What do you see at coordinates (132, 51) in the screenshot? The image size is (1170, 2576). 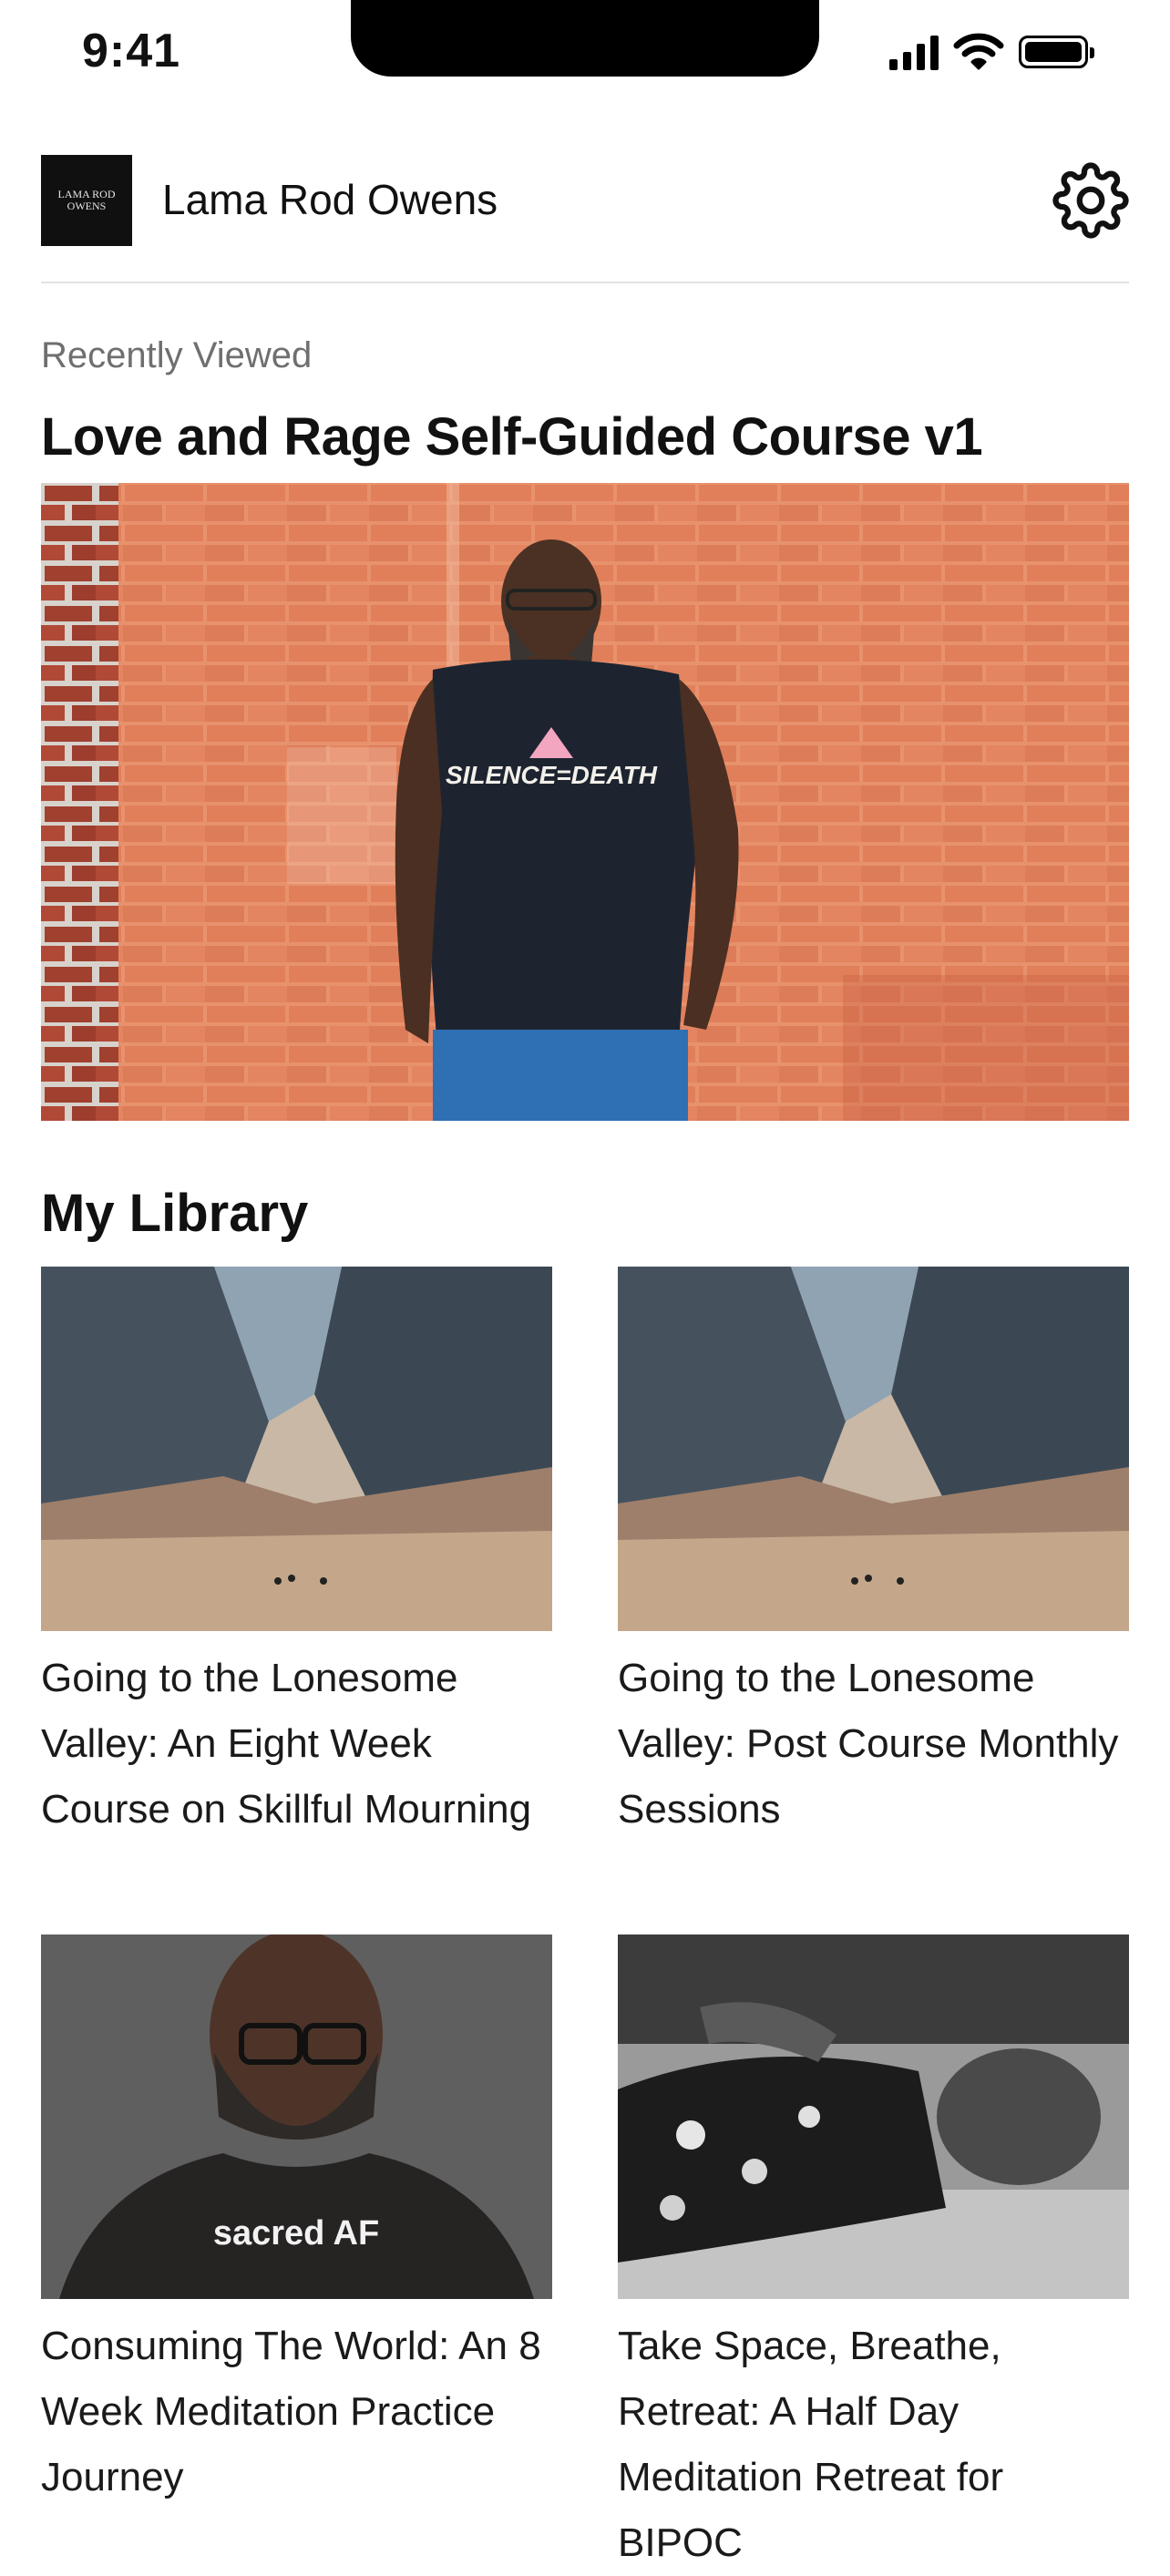 I see `status-time: 9:41` at bounding box center [132, 51].